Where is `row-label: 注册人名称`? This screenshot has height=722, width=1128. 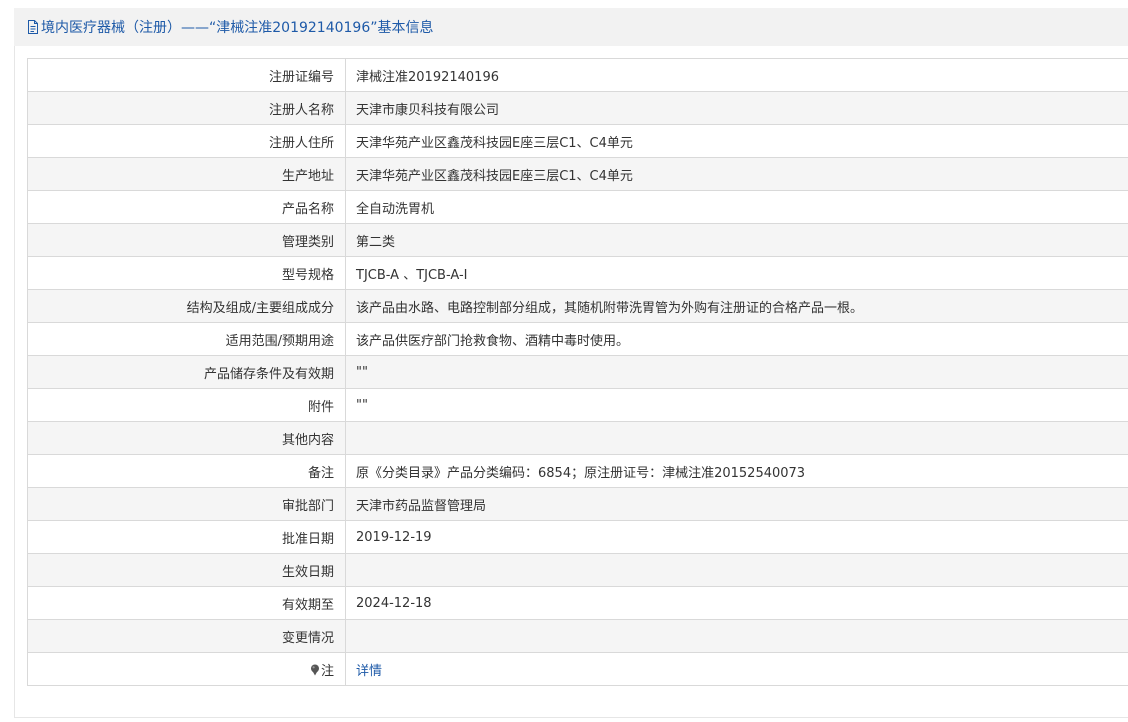
row-label: 注册人名称 is located at coordinates (186, 108).